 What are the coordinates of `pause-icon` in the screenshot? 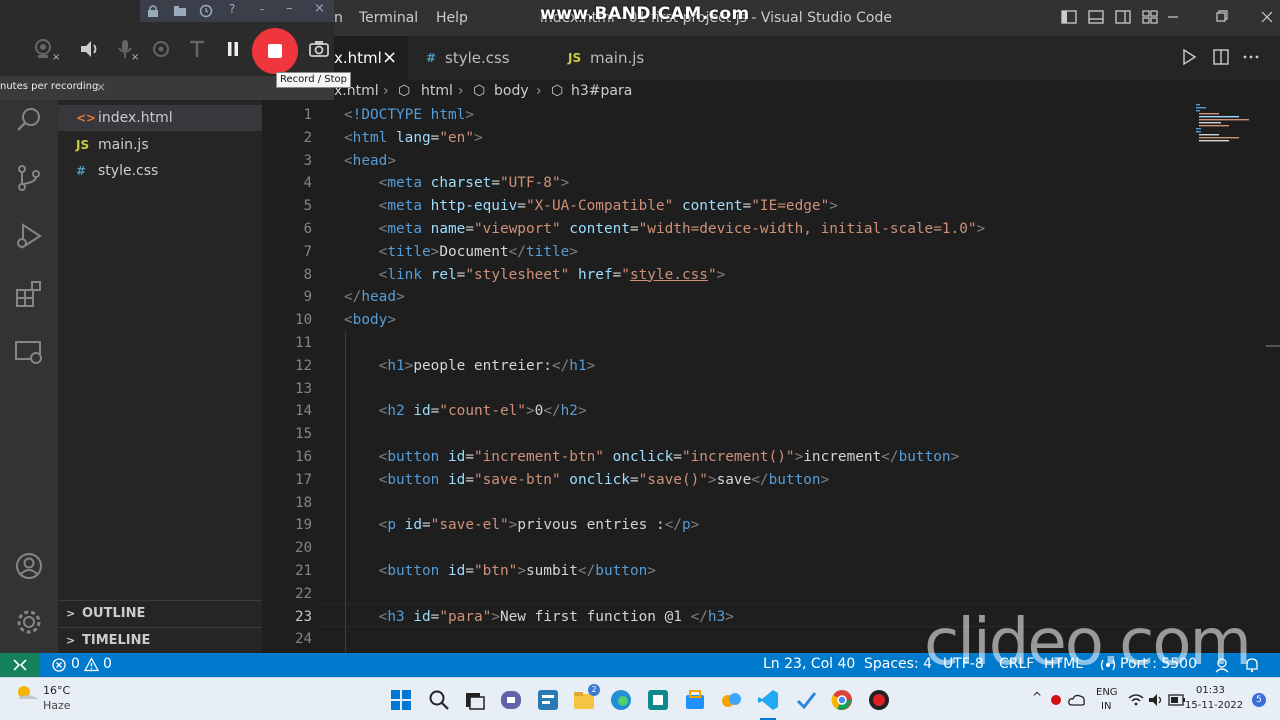 It's located at (233, 49).